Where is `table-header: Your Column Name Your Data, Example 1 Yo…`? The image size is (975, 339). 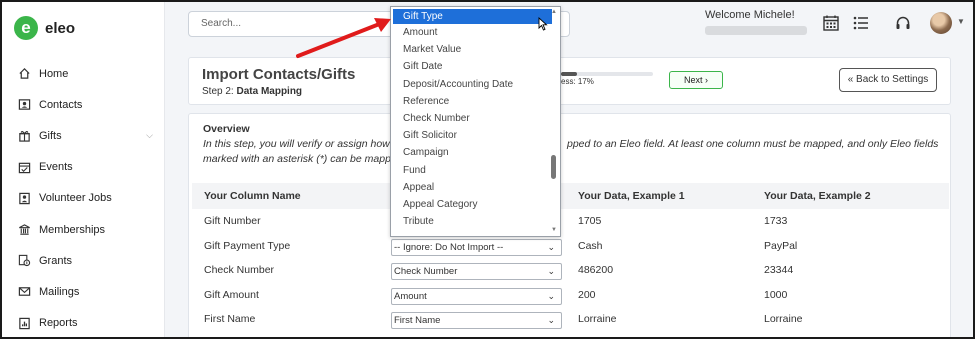 table-header: Your Column Name Your Data, Example 1 Yo… is located at coordinates (570, 196).